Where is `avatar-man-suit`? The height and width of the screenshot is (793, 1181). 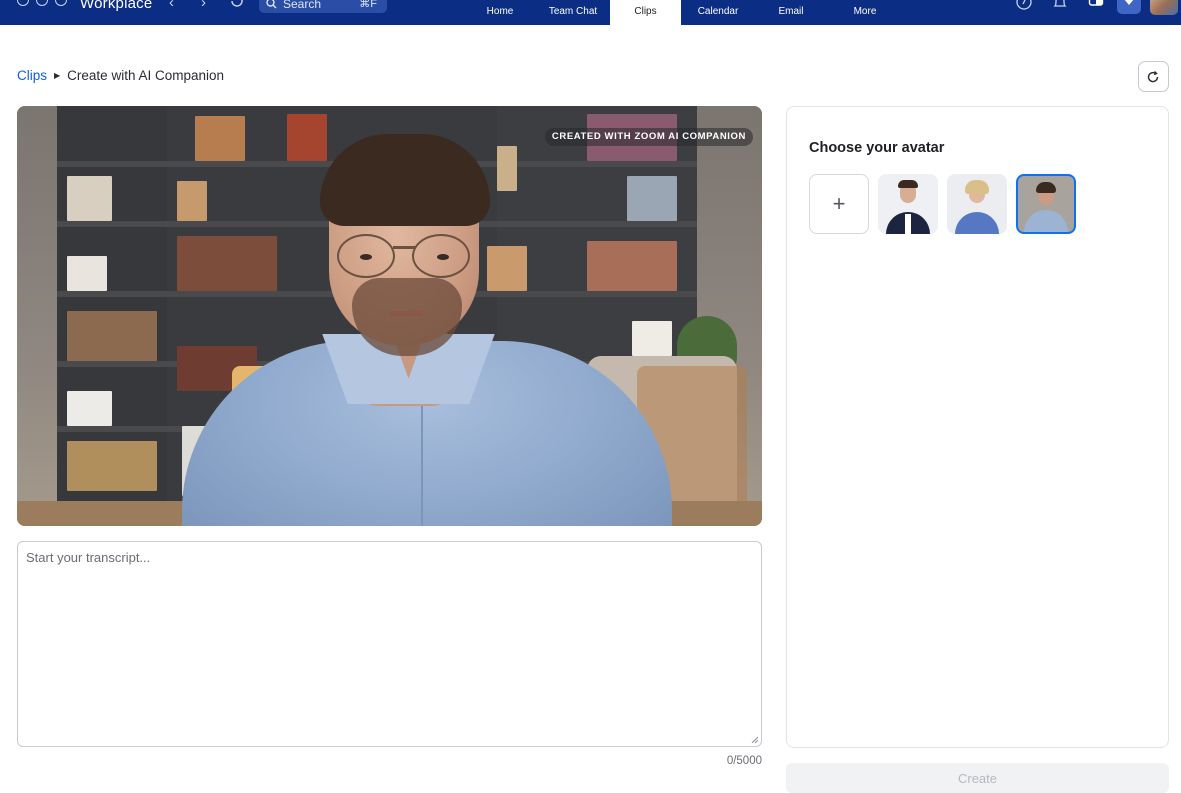
avatar-man-suit is located at coordinates (908, 204).